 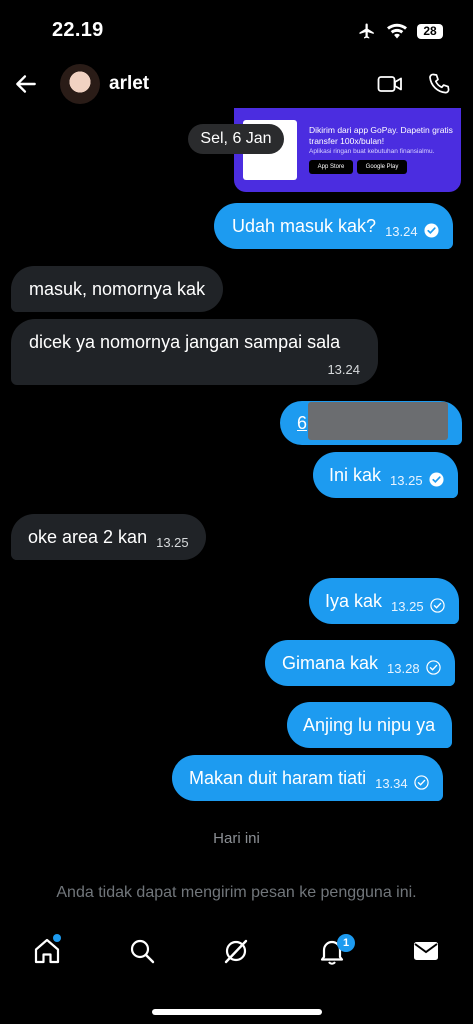 I want to click on message-time: 13.34, so click(x=391, y=783).